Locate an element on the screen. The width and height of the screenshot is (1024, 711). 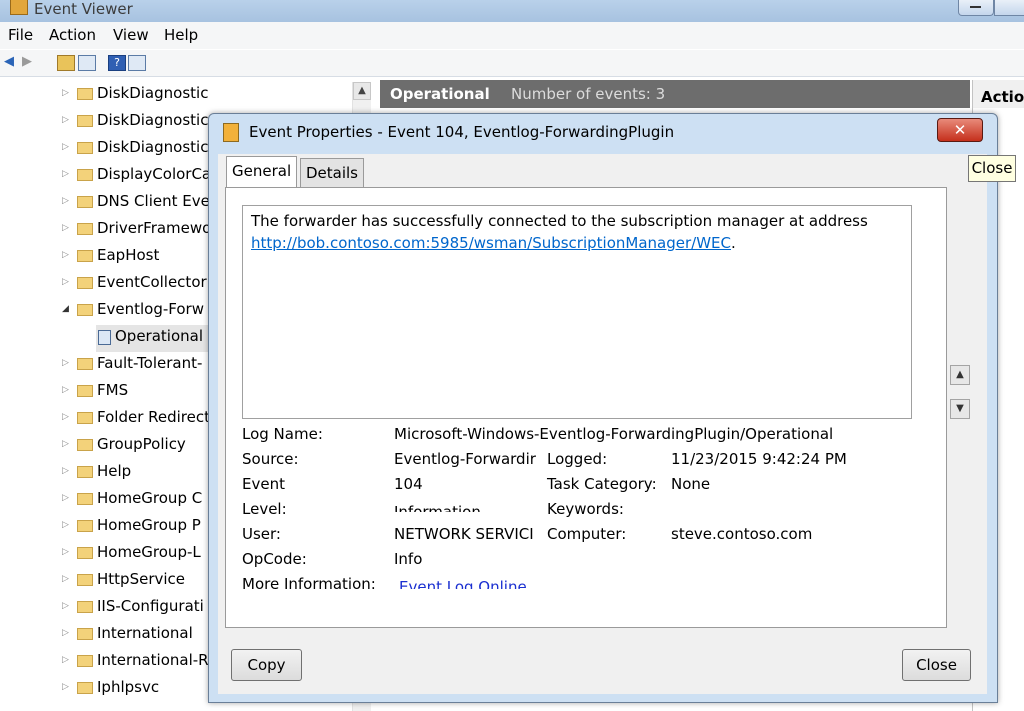
source-label: Source: is located at coordinates (270, 459).